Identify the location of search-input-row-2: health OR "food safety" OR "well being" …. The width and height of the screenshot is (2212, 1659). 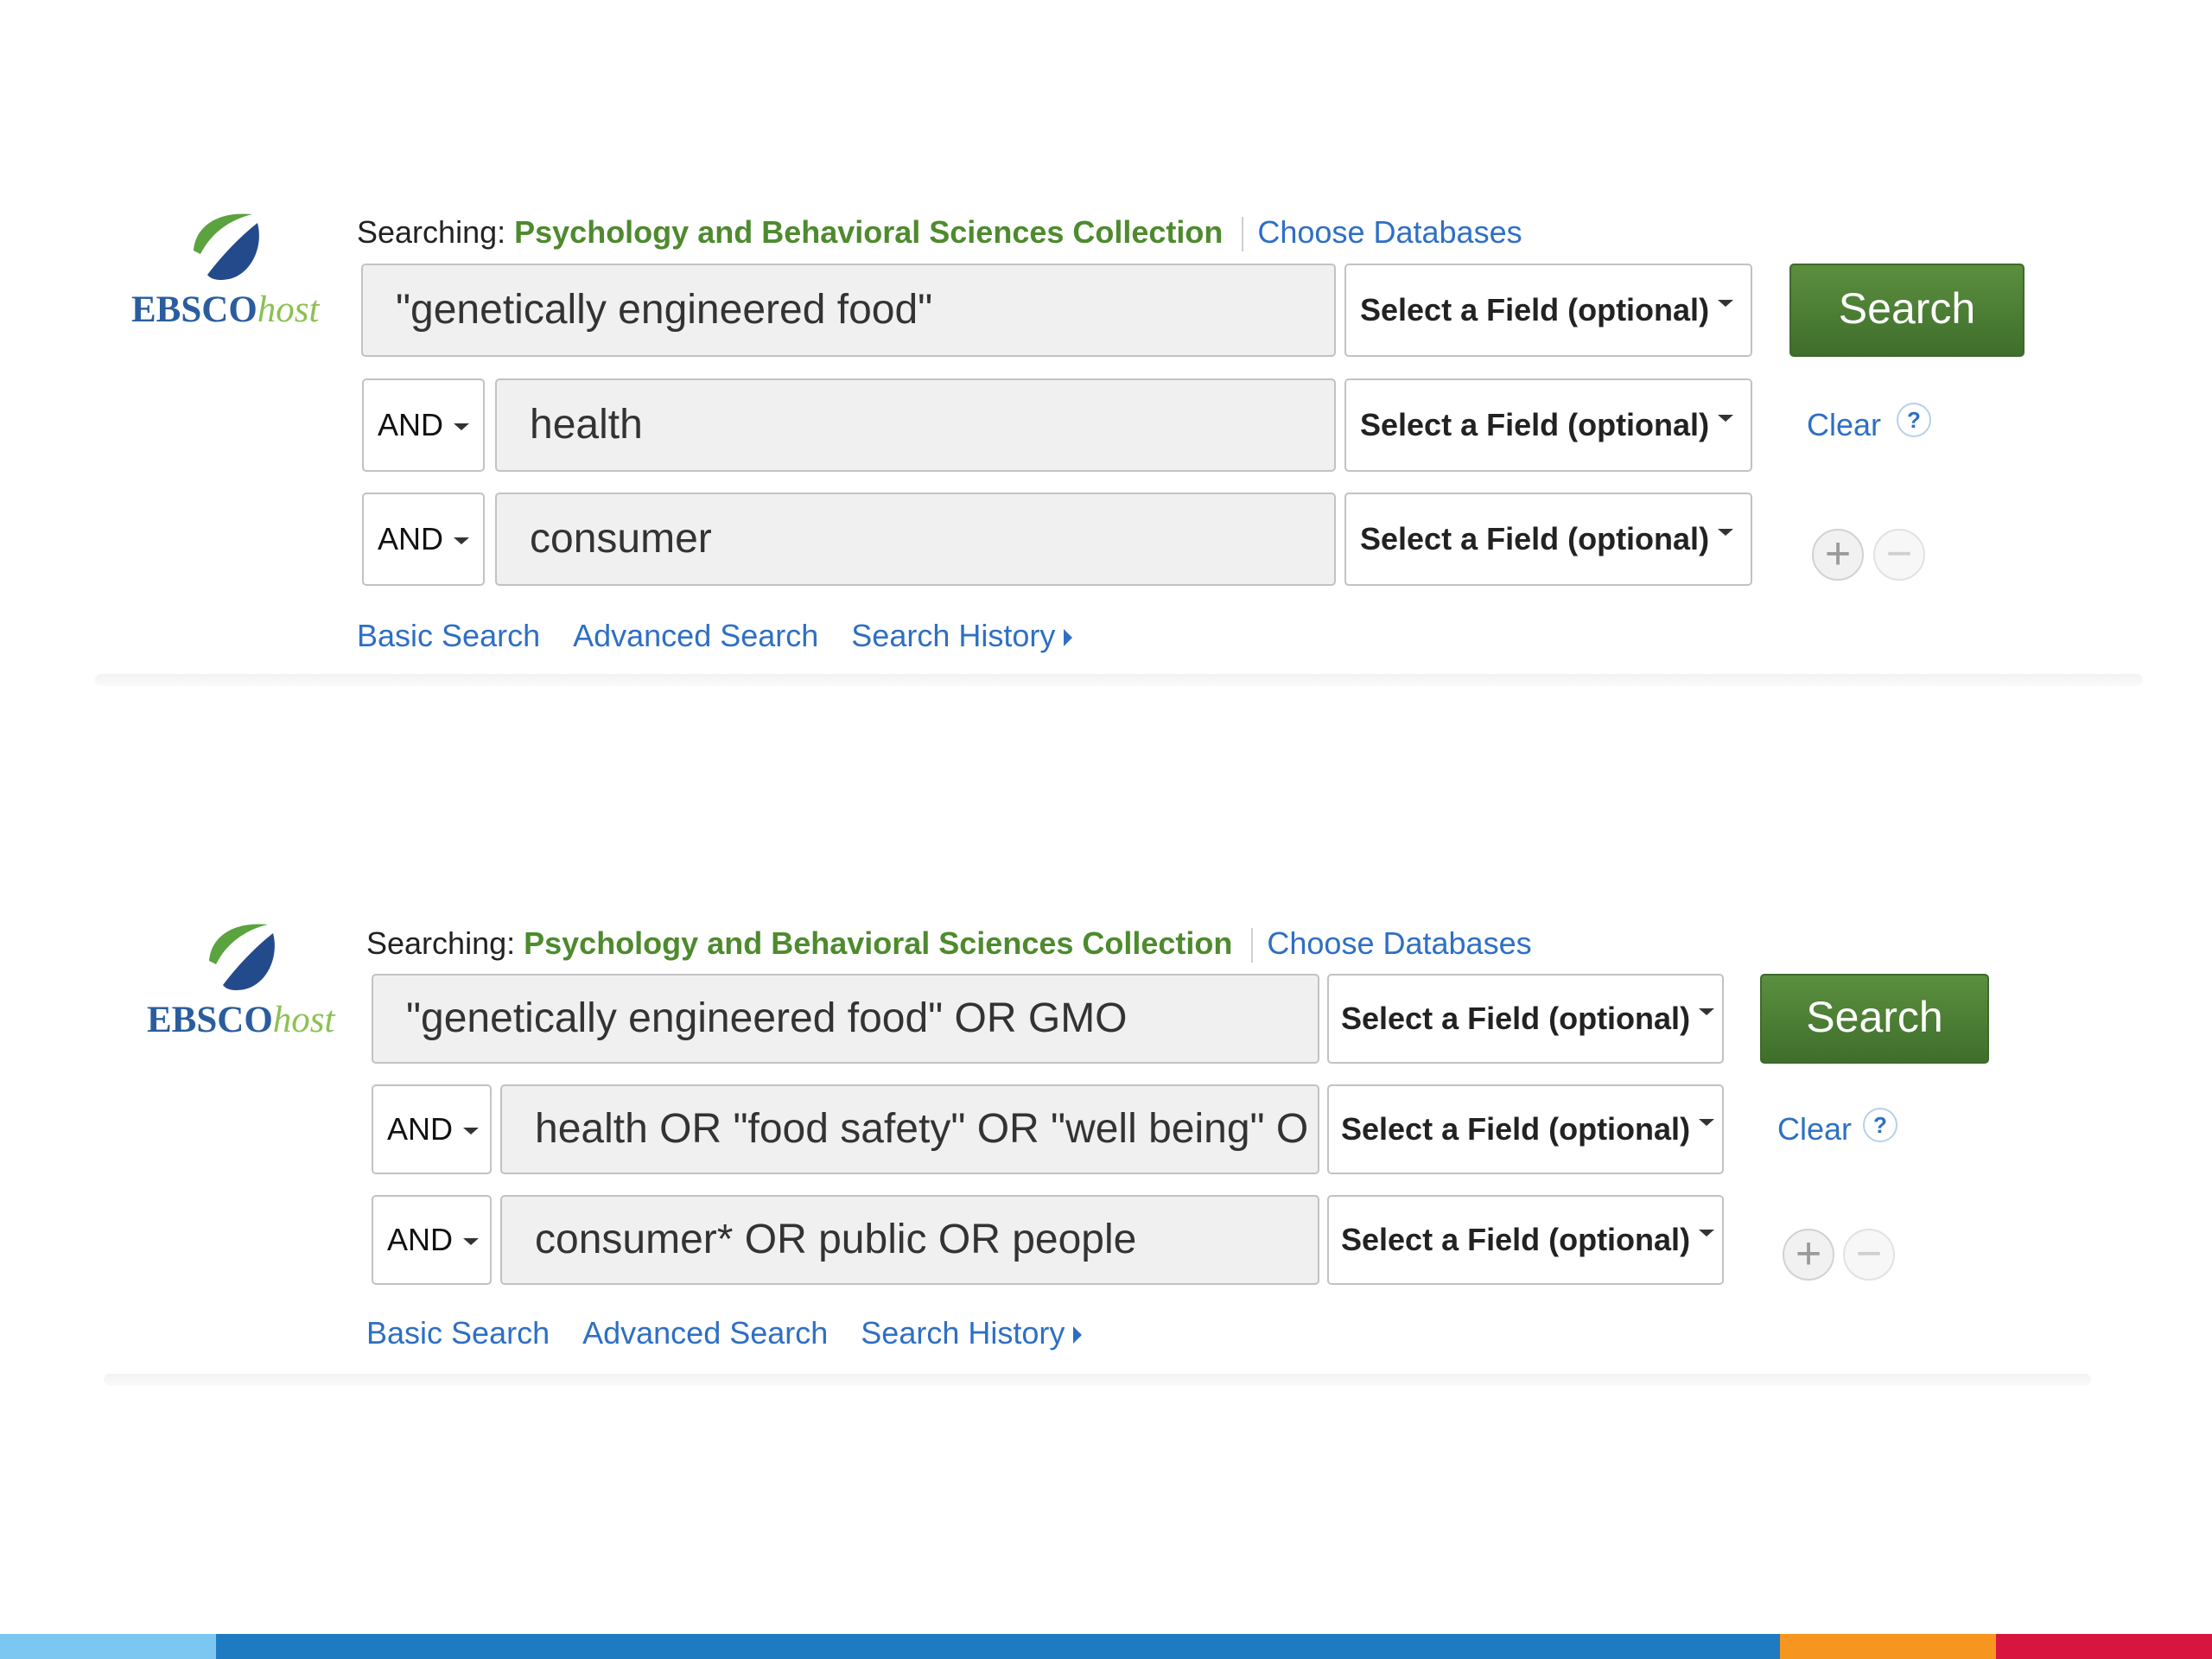
(909, 1129).